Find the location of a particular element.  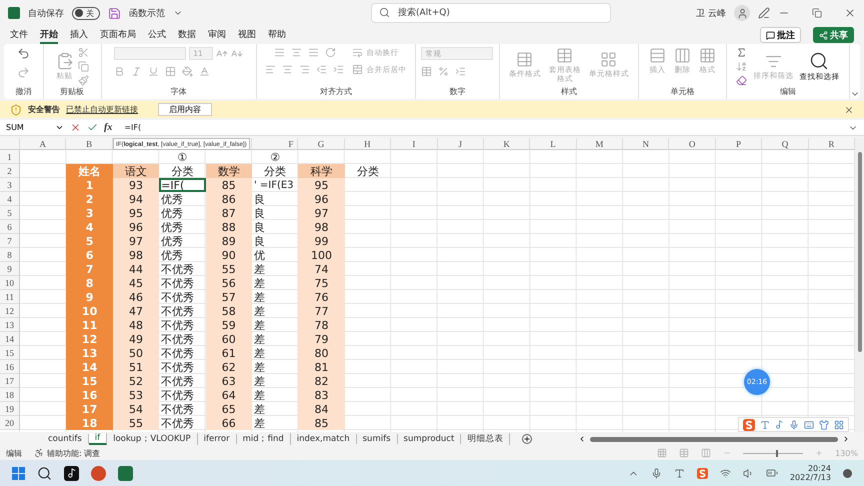

share-icon is located at coordinates (823, 35).